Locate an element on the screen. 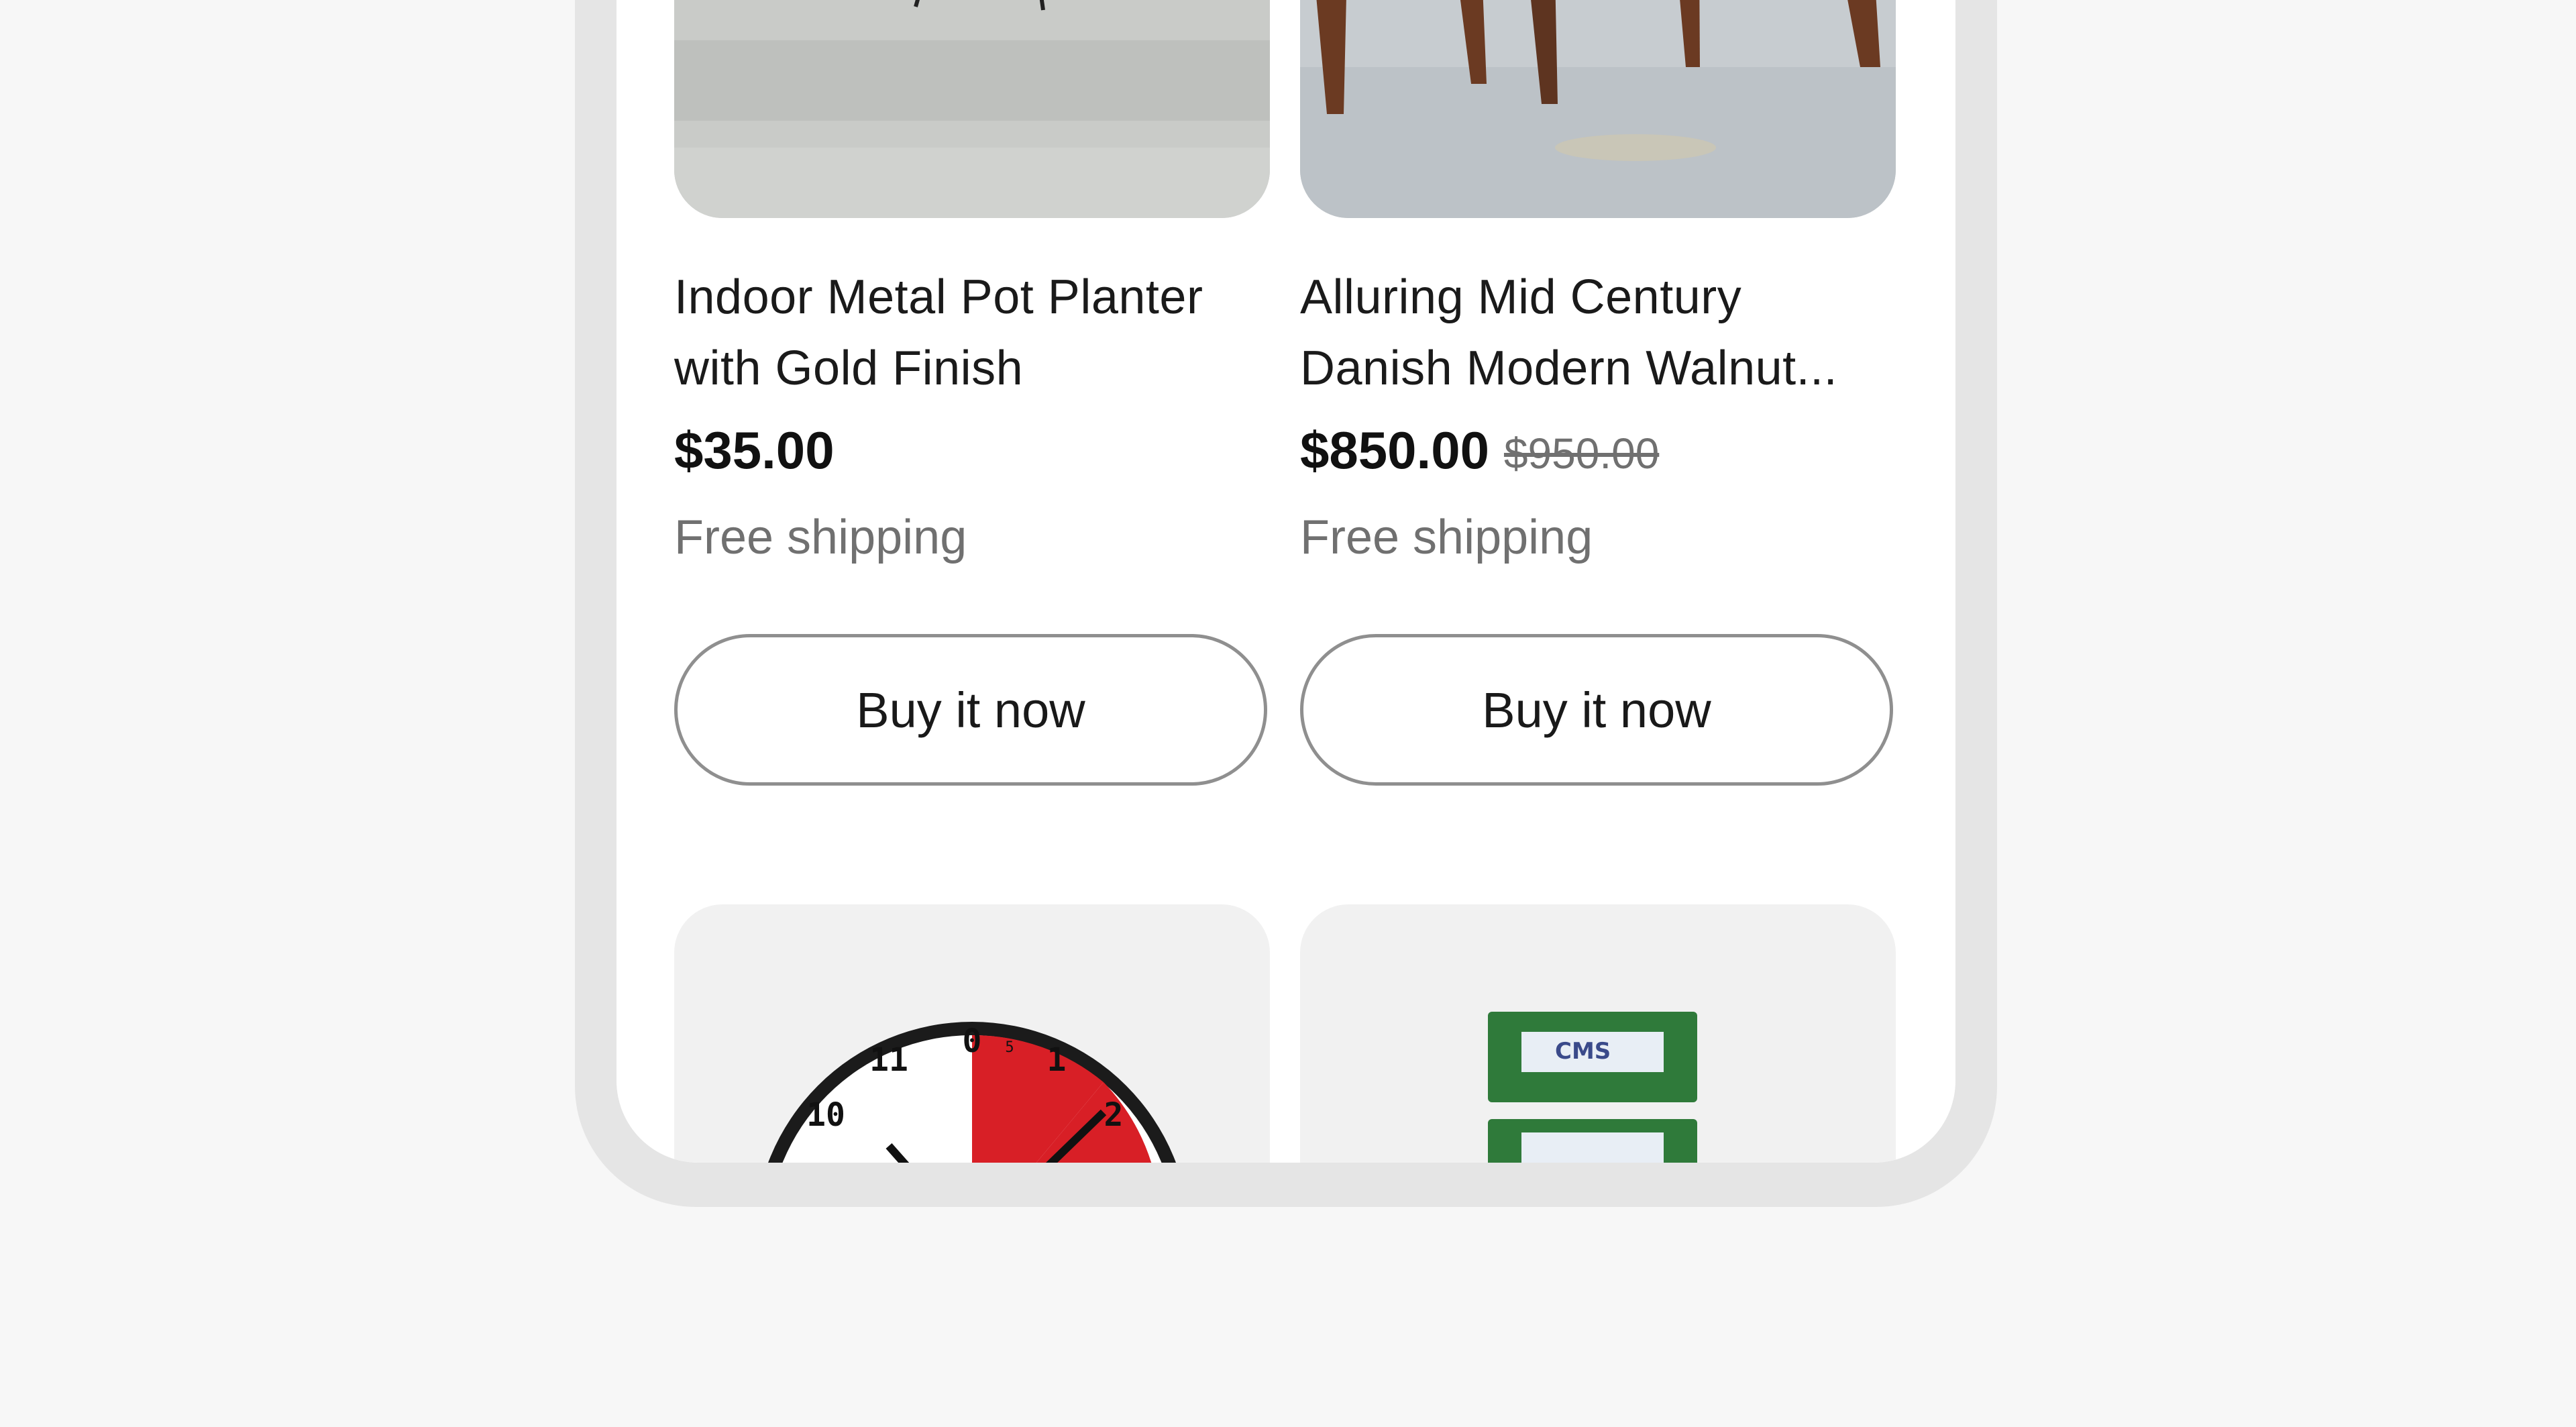 This screenshot has height=1427, width=2576. product-price: $850.00 is located at coordinates (1394, 450).